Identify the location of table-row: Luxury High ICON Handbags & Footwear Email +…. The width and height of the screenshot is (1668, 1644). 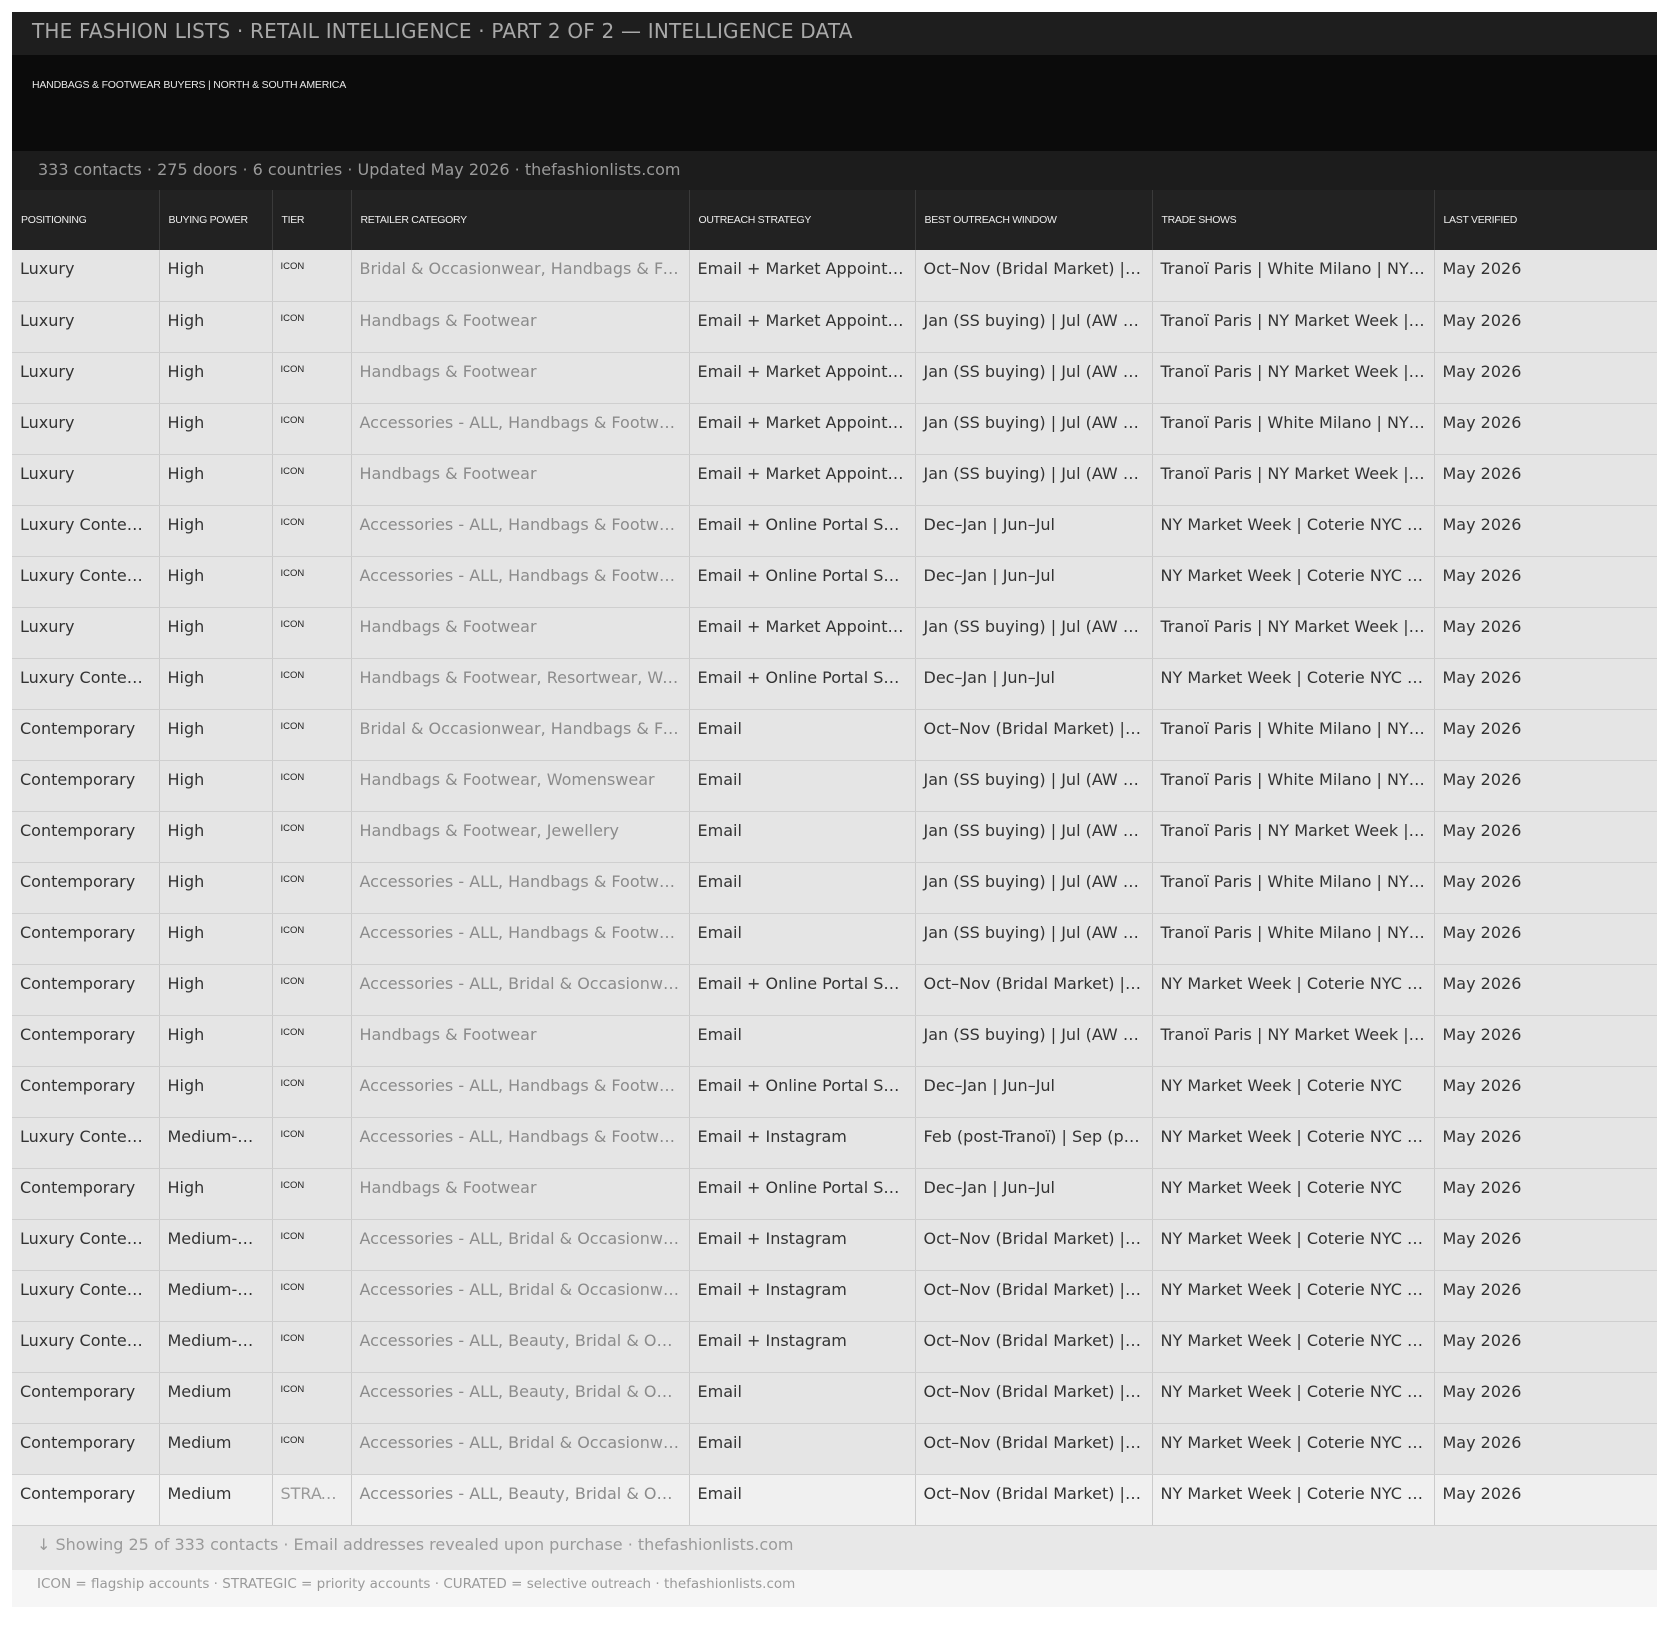
(834, 633).